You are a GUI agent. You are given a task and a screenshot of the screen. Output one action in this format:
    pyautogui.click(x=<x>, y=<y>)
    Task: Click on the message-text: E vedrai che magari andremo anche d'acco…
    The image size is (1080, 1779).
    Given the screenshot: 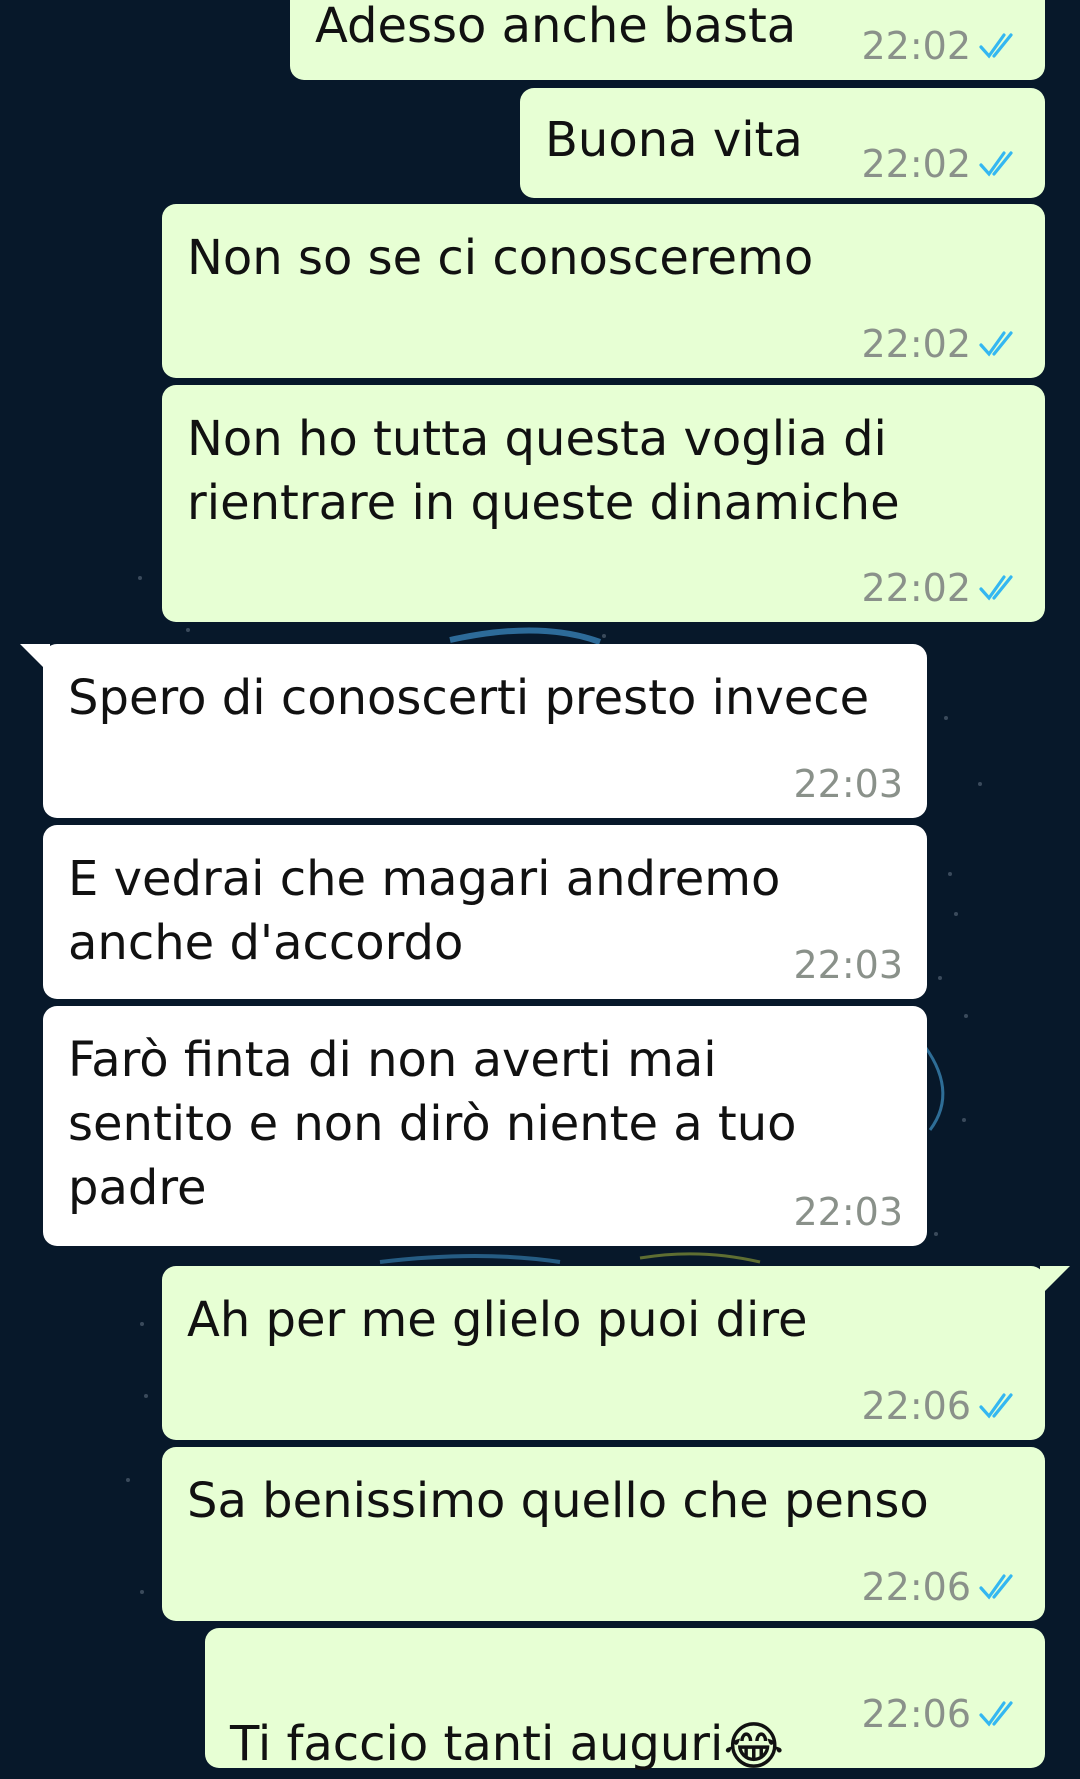 What is the action you would take?
    pyautogui.click(x=424, y=911)
    